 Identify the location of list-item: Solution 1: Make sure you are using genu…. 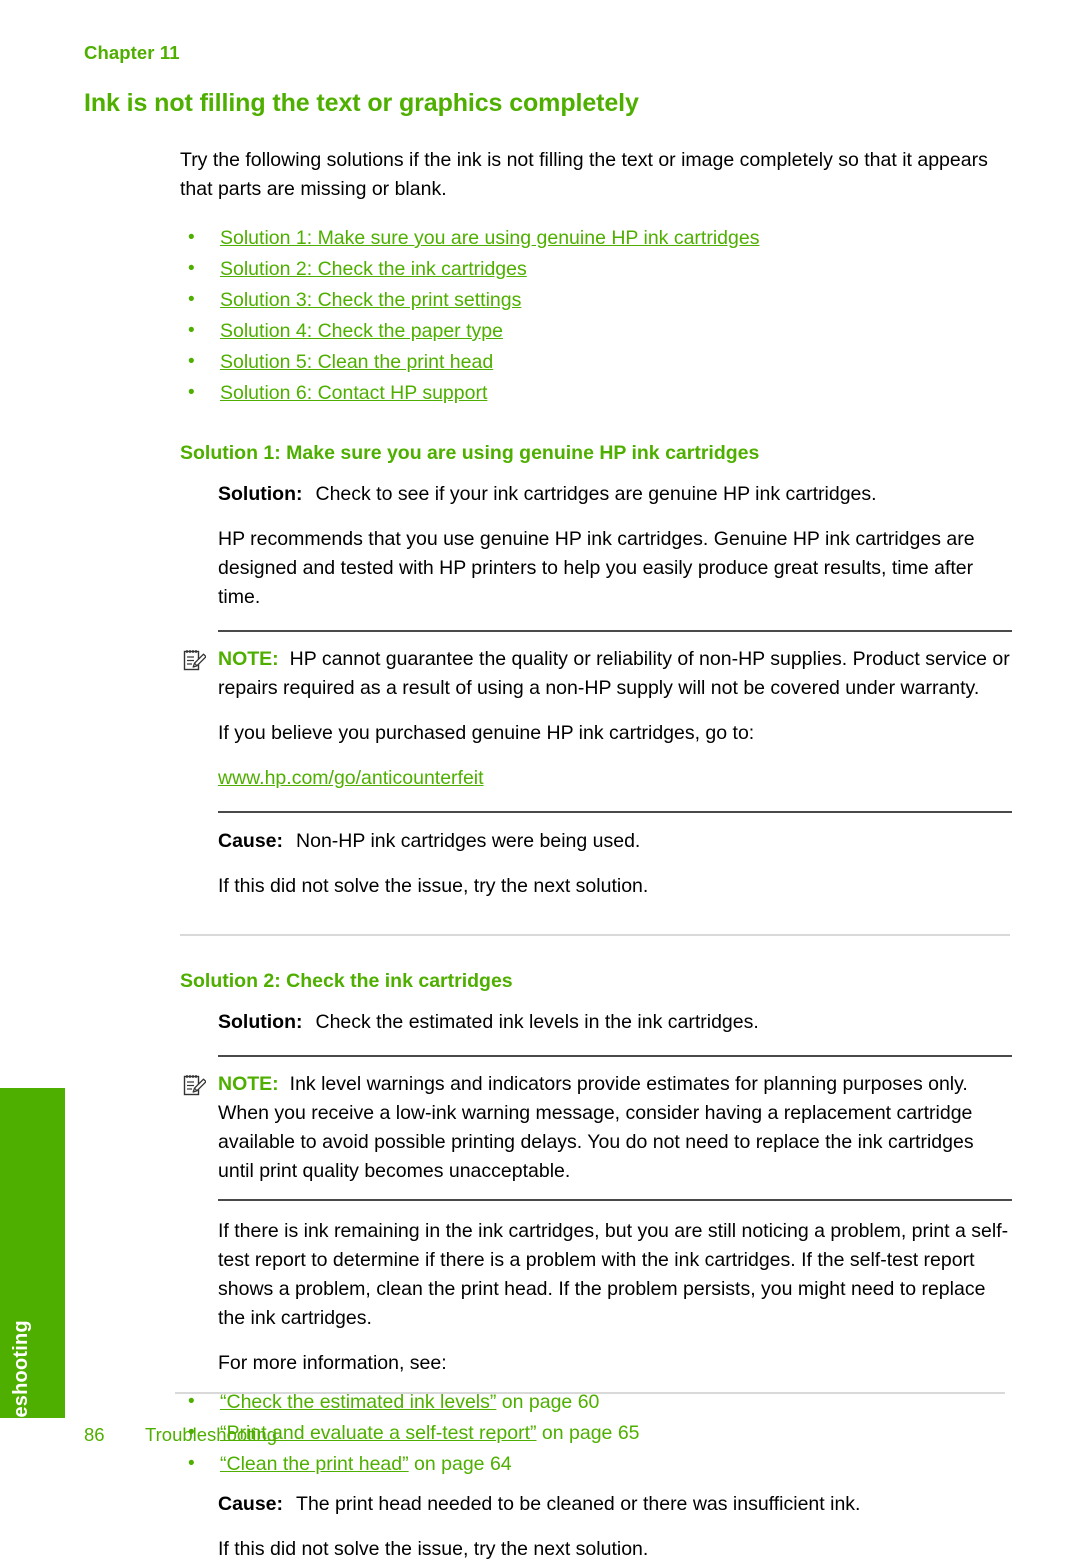
(597, 238).